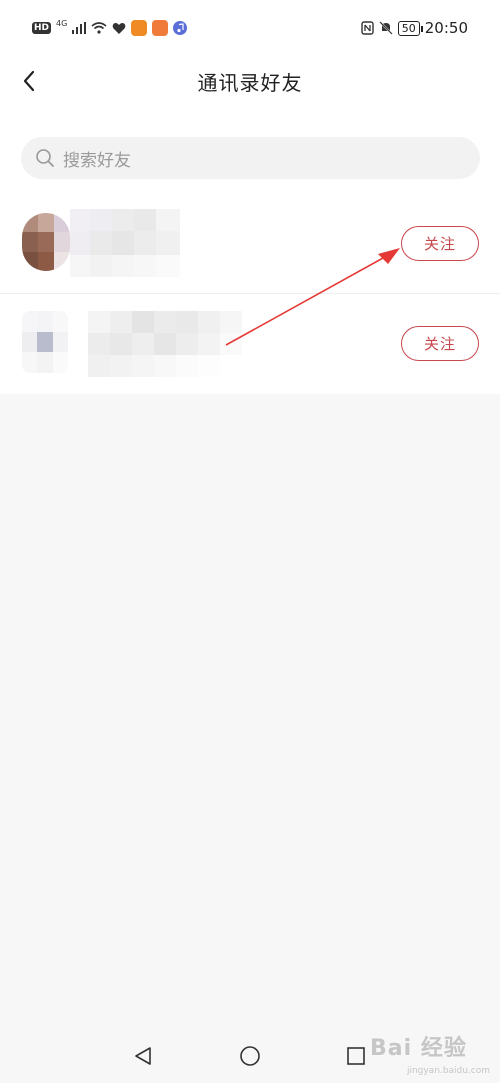 This screenshot has height=1083, width=500. Describe the element at coordinates (42, 28) in the screenshot. I see `hd-badge: HD` at that location.